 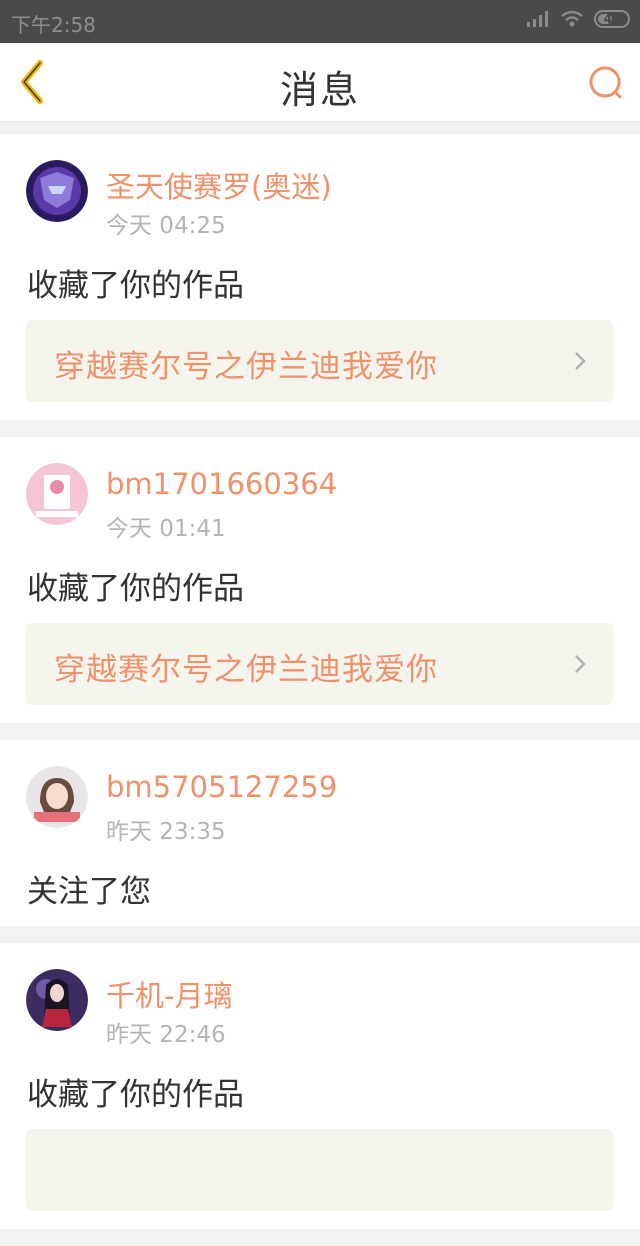 What do you see at coordinates (319, 90) in the screenshot?
I see `page-title: 消息` at bounding box center [319, 90].